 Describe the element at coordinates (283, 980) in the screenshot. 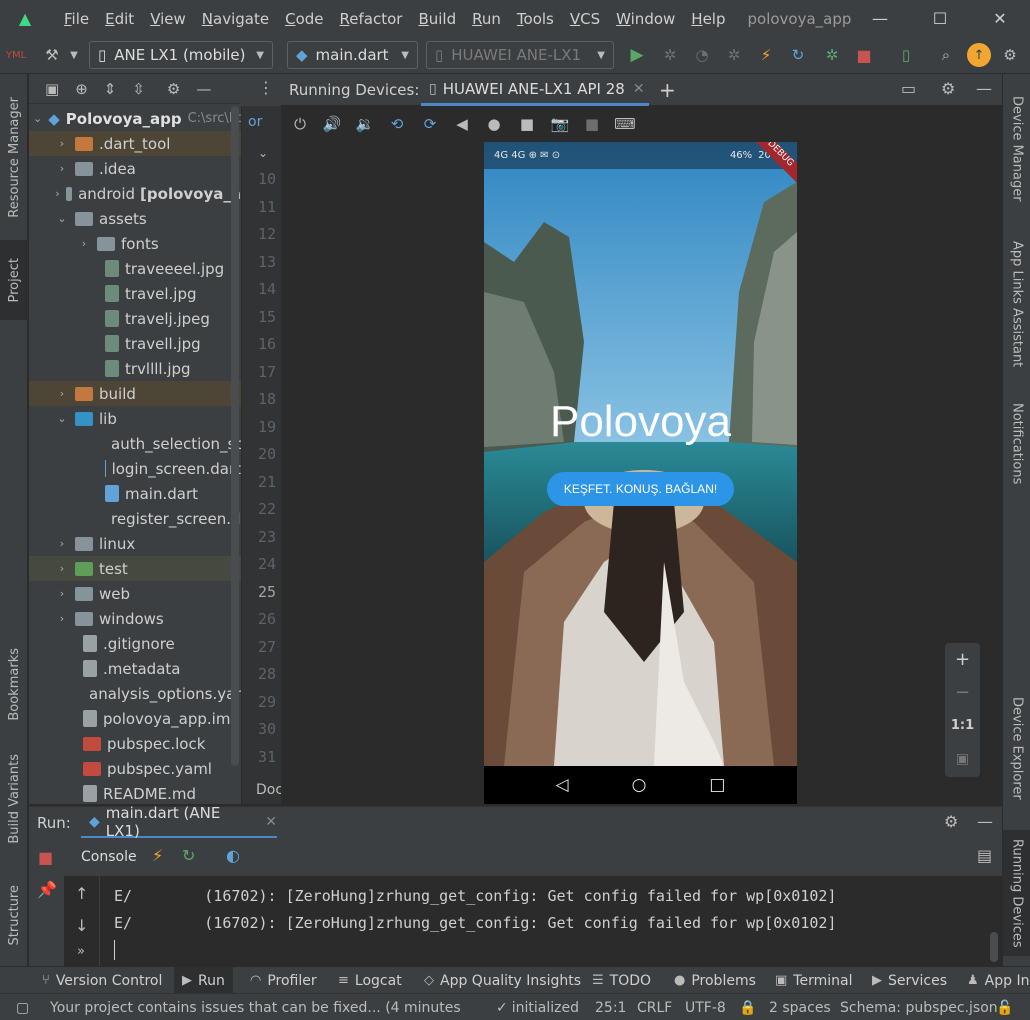

I see `tab-profiler: ◠ Profiler` at that location.